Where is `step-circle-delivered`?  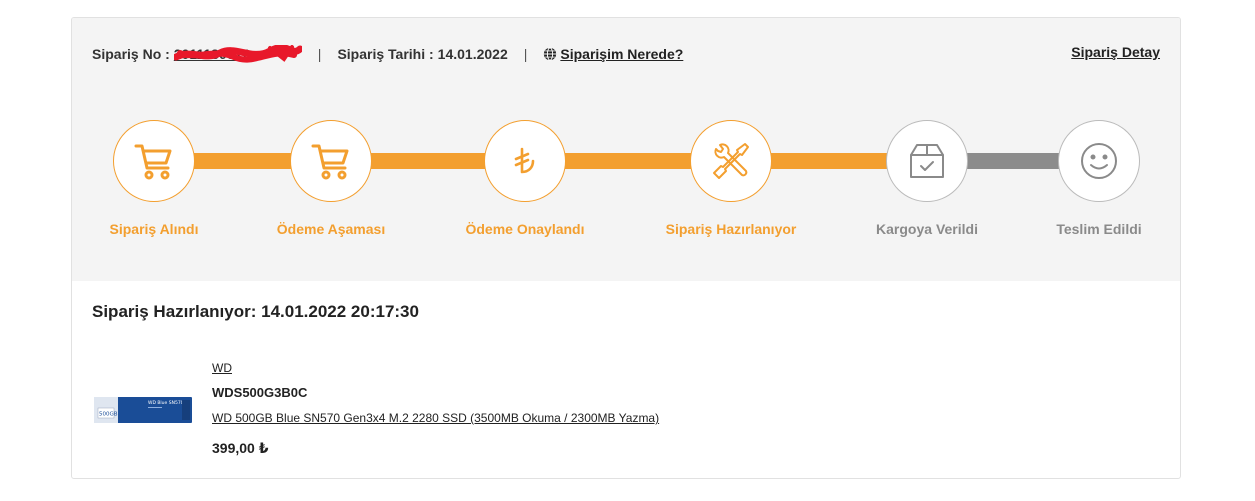 step-circle-delivered is located at coordinates (1099, 161).